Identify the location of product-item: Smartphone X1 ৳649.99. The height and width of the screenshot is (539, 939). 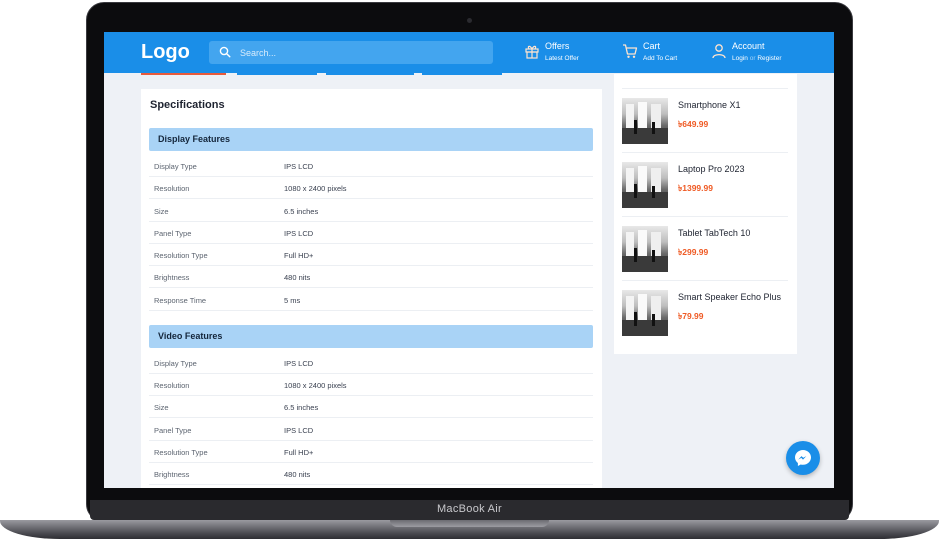
(705, 120).